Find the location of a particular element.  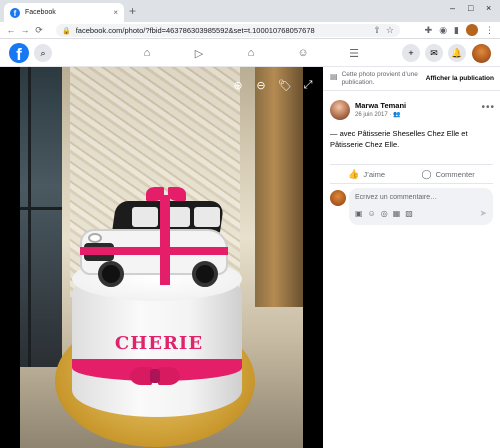

post-actions: 👍 J’aime ◯ Commenter is located at coordinates (411, 174).